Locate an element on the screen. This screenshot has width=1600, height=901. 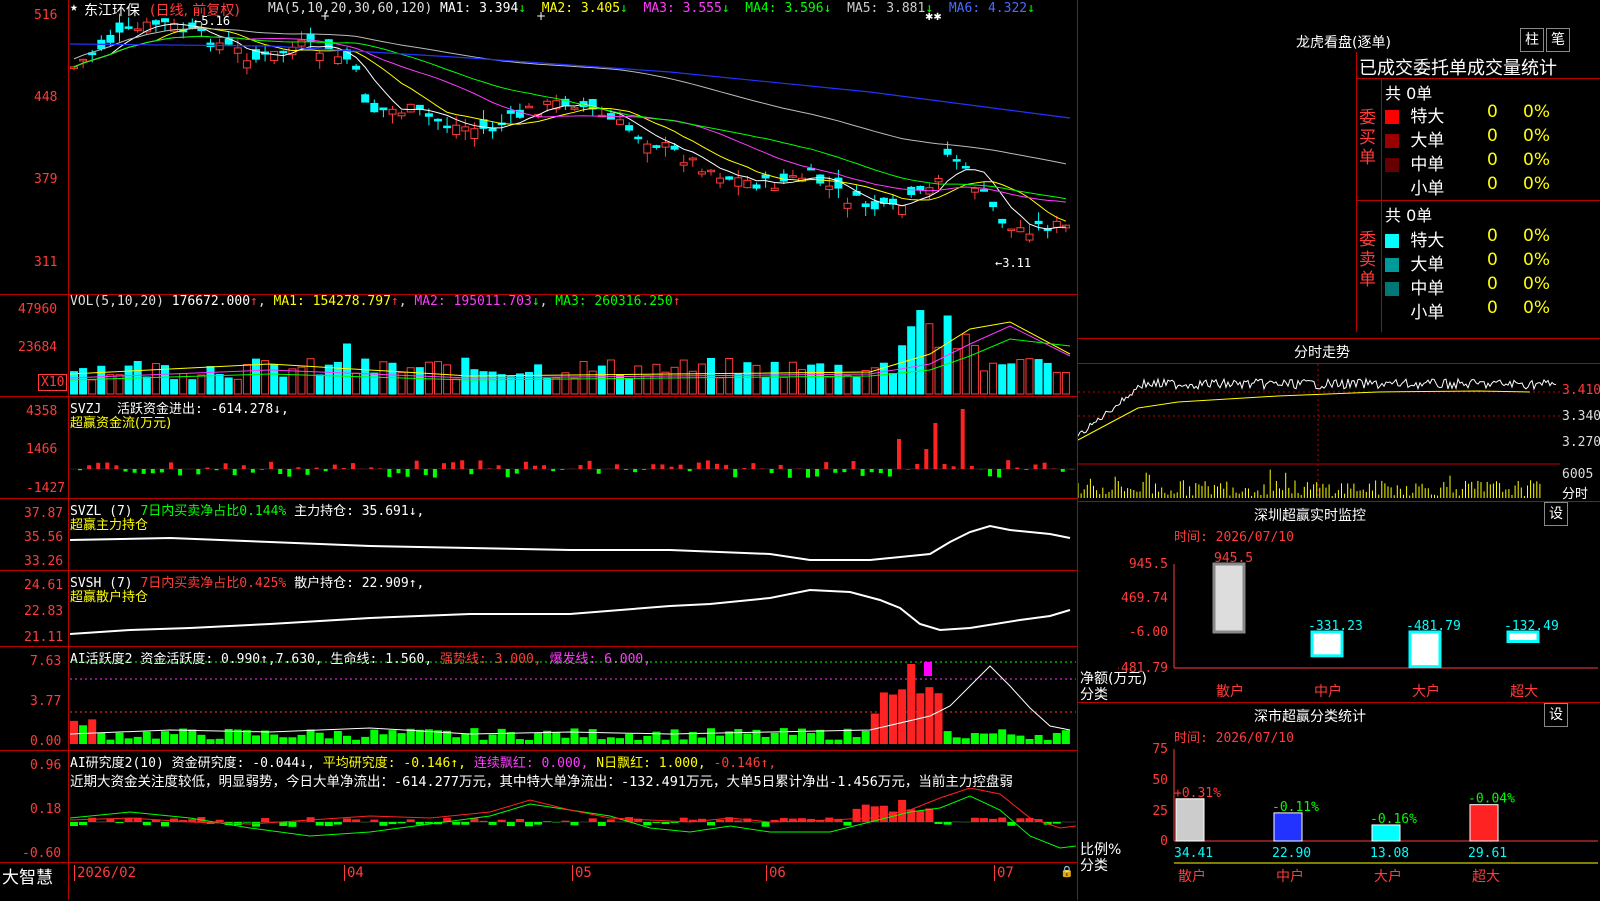
sz-monitor-bar is located at coordinates (1425, 649).